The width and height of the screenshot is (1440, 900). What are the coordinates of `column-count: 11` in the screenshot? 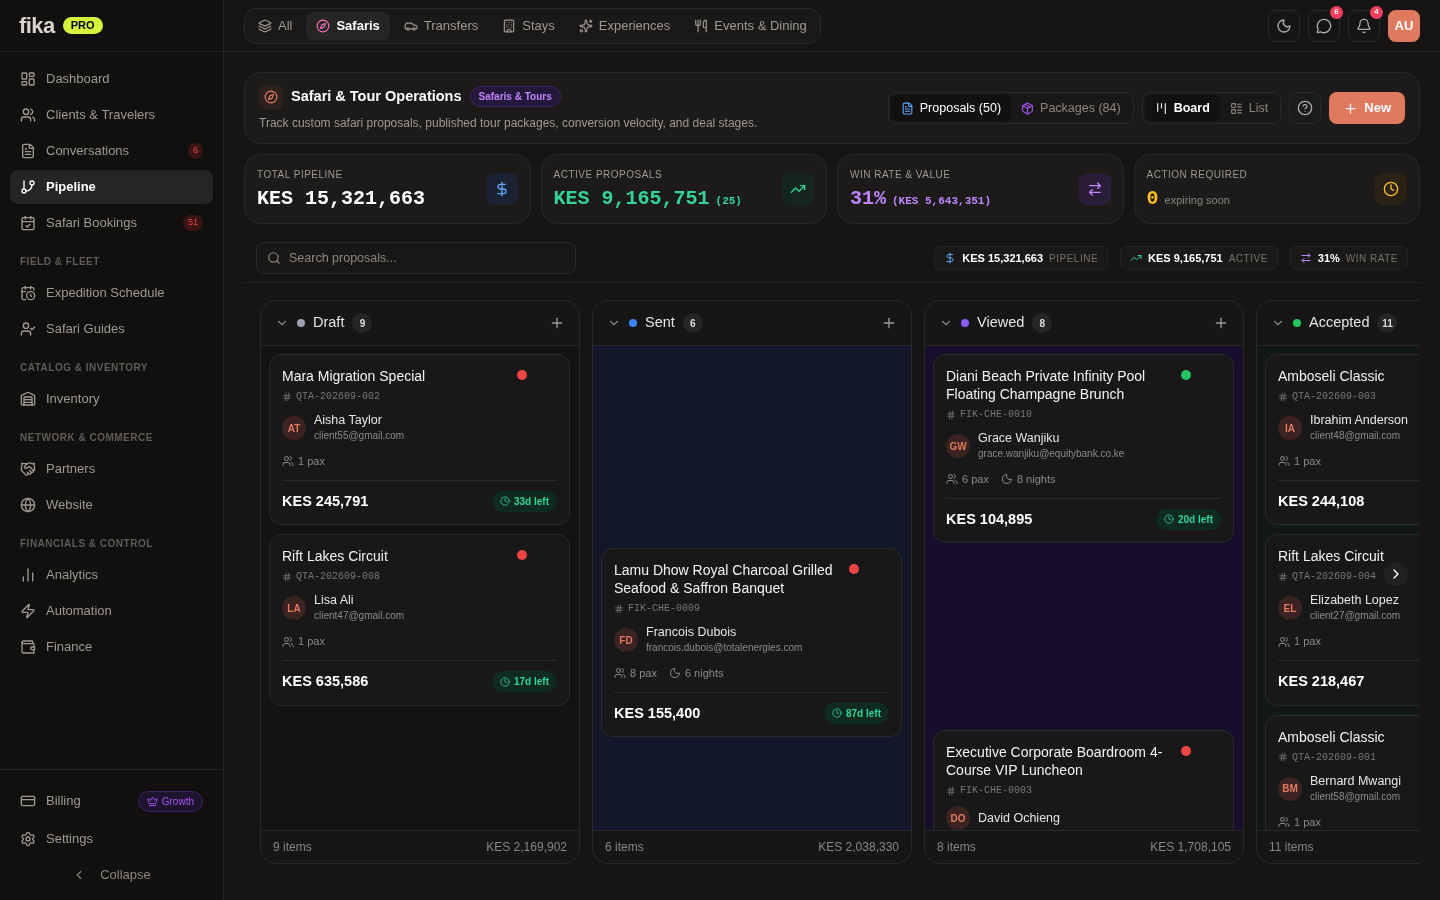 It's located at (1387, 323).